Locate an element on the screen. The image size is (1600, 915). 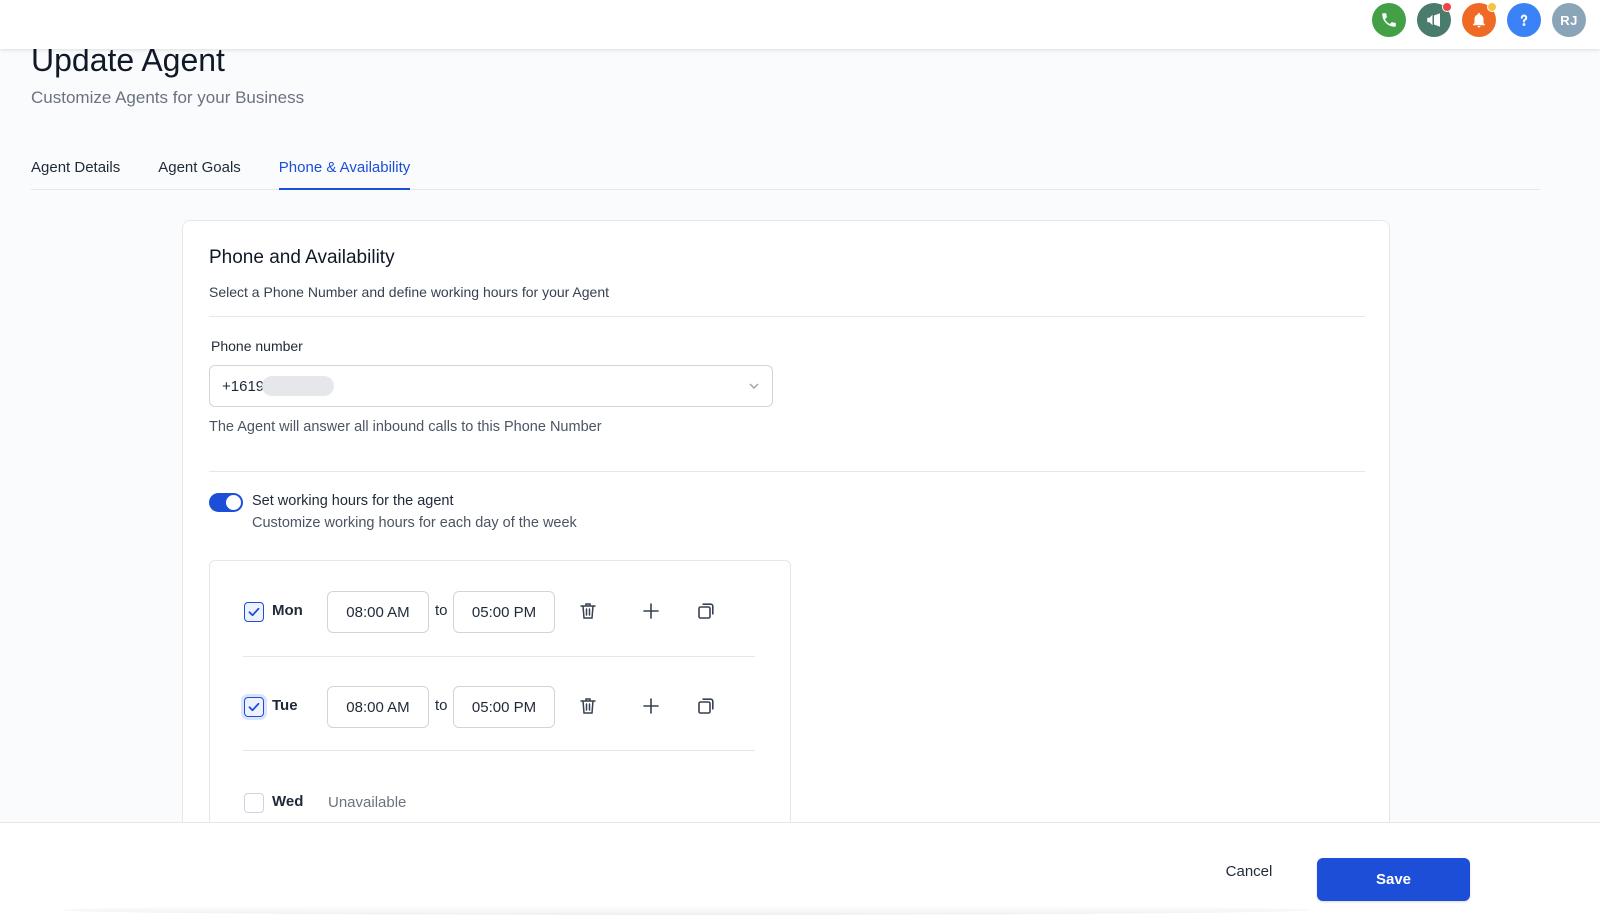
page-subtitle: Customize Agents for your Business is located at coordinates (168, 97).